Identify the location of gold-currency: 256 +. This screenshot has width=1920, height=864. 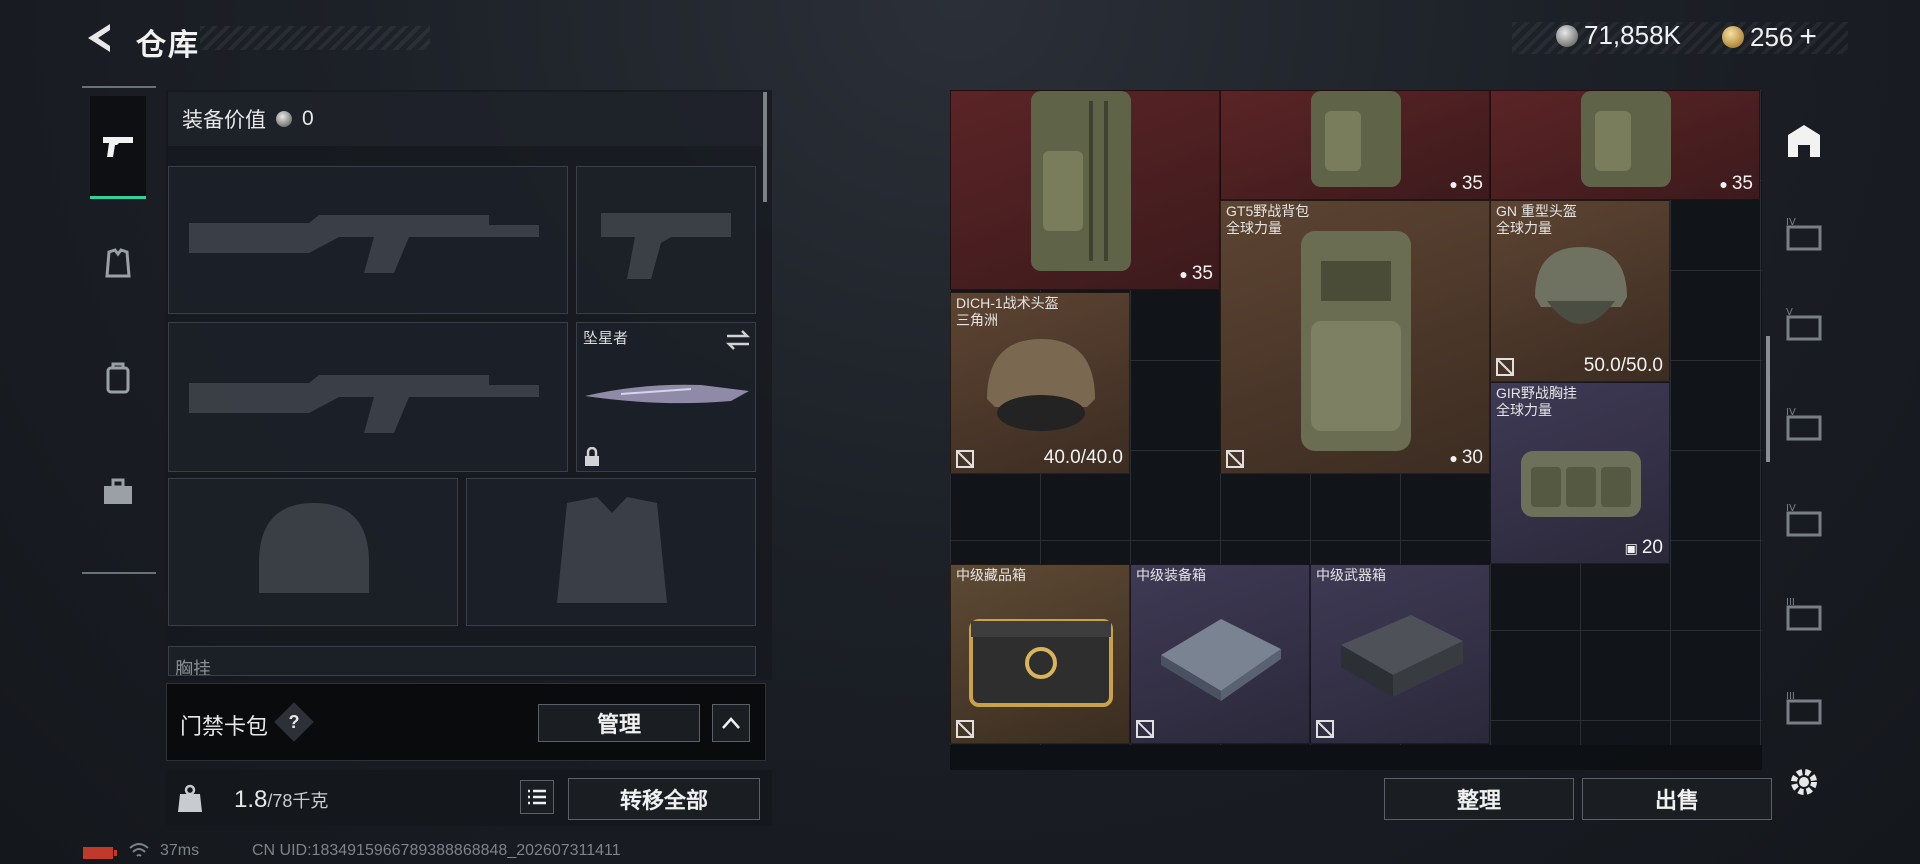
(1769, 37).